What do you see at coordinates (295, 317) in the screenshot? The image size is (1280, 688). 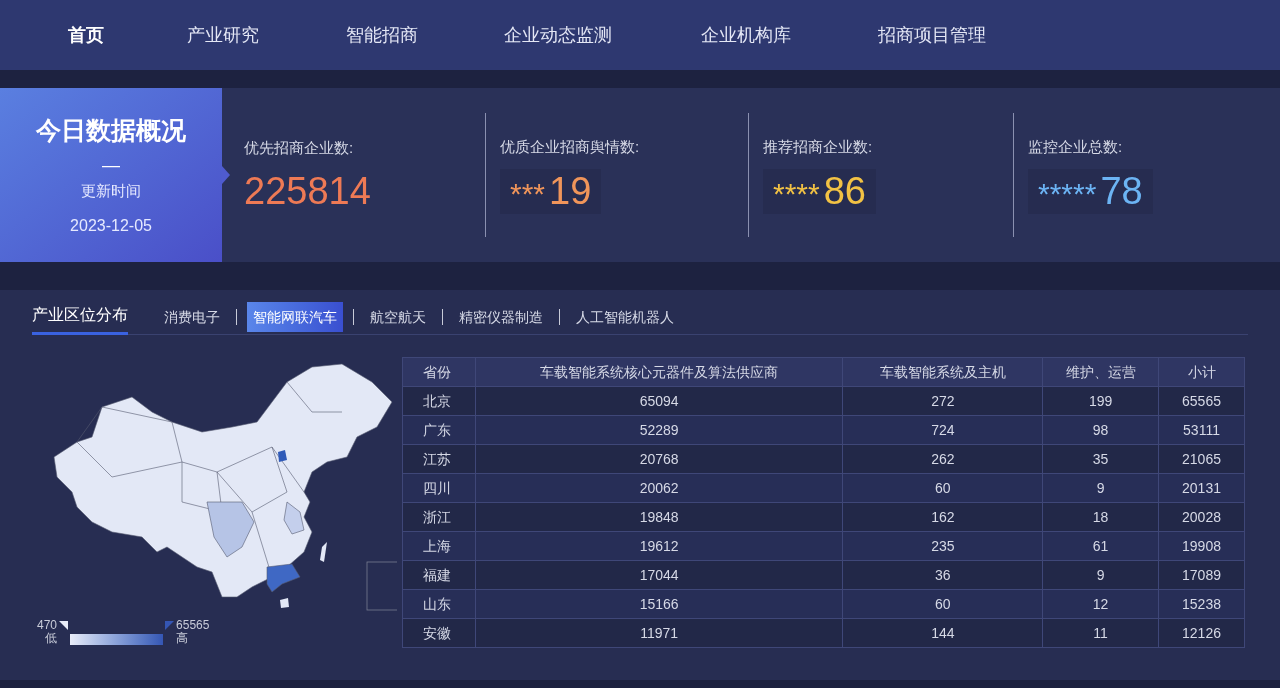 I see `industry-tab: 智能网联汽车` at bounding box center [295, 317].